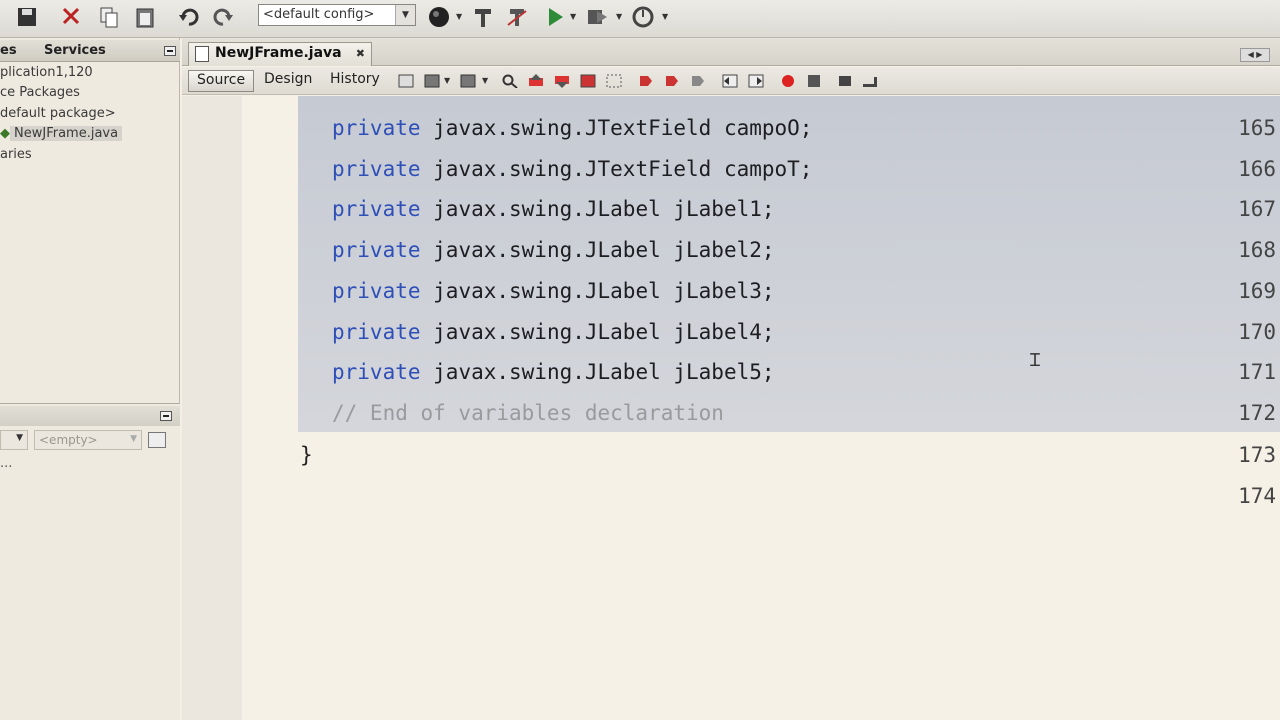  I want to click on shift-left-icon, so click(730, 81).